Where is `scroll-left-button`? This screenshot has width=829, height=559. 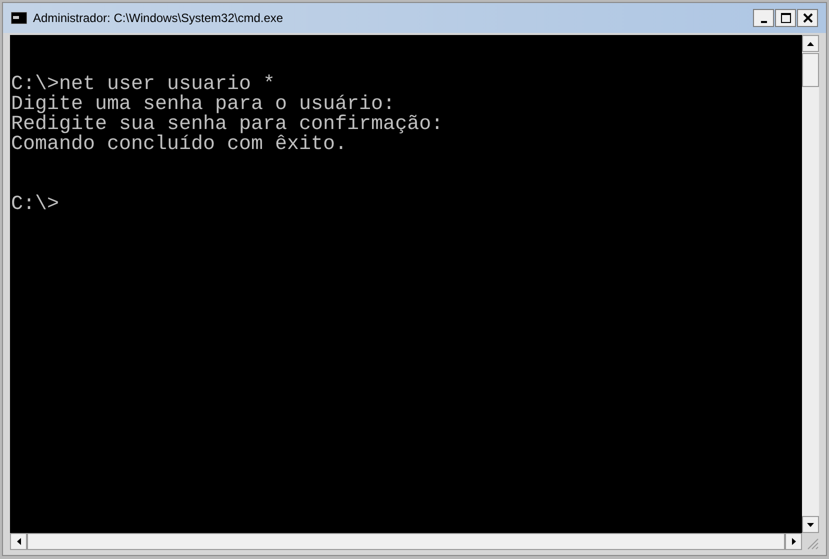
scroll-left-button is located at coordinates (18, 541).